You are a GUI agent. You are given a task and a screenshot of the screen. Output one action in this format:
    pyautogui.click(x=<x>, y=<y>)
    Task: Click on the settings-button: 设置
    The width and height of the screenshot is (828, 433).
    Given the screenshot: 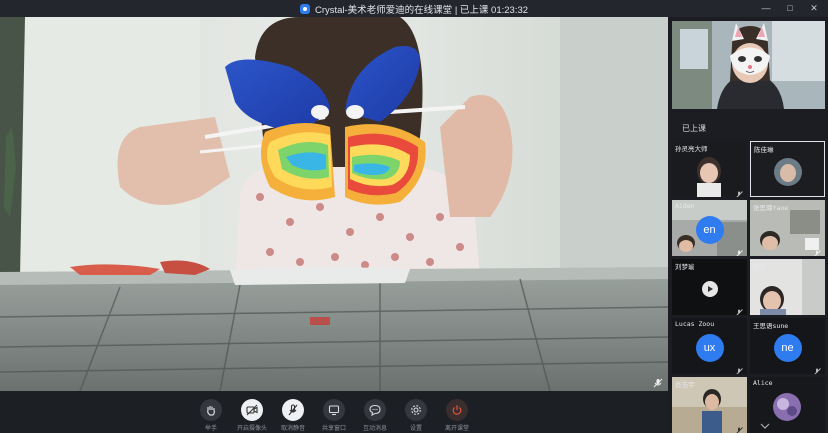 What is the action you would take?
    pyautogui.click(x=416, y=415)
    